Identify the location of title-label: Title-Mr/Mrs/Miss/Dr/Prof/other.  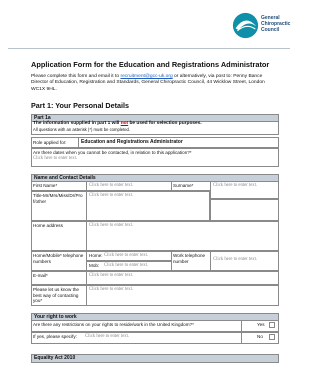
(58, 198).